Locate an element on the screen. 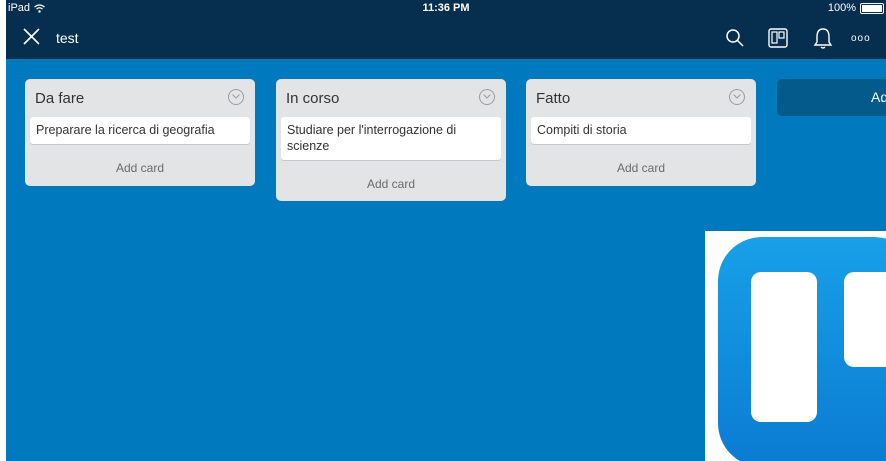 This screenshot has height=461, width=886. search-icon is located at coordinates (735, 38).